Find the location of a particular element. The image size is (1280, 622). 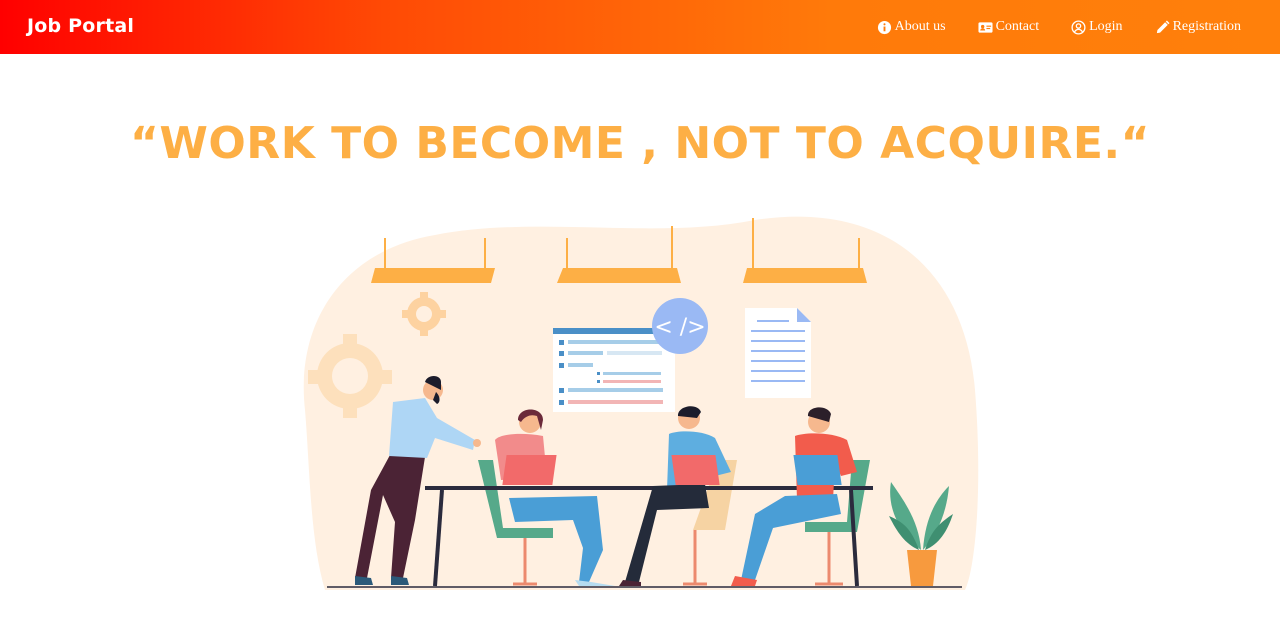

user-circle-icon is located at coordinates (1078, 27).